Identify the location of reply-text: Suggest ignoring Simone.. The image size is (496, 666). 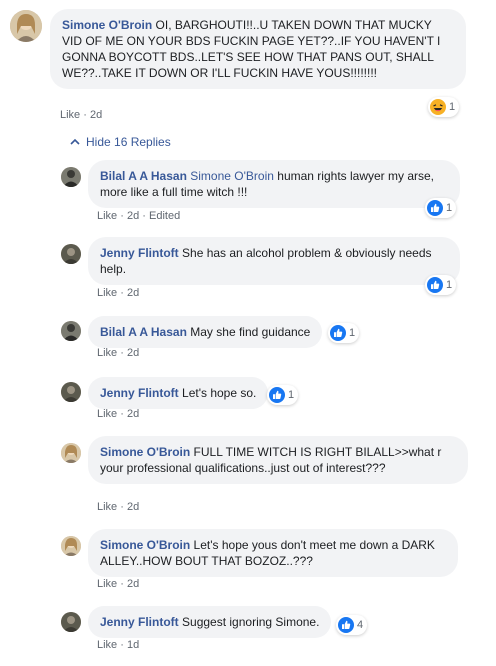
(251, 622).